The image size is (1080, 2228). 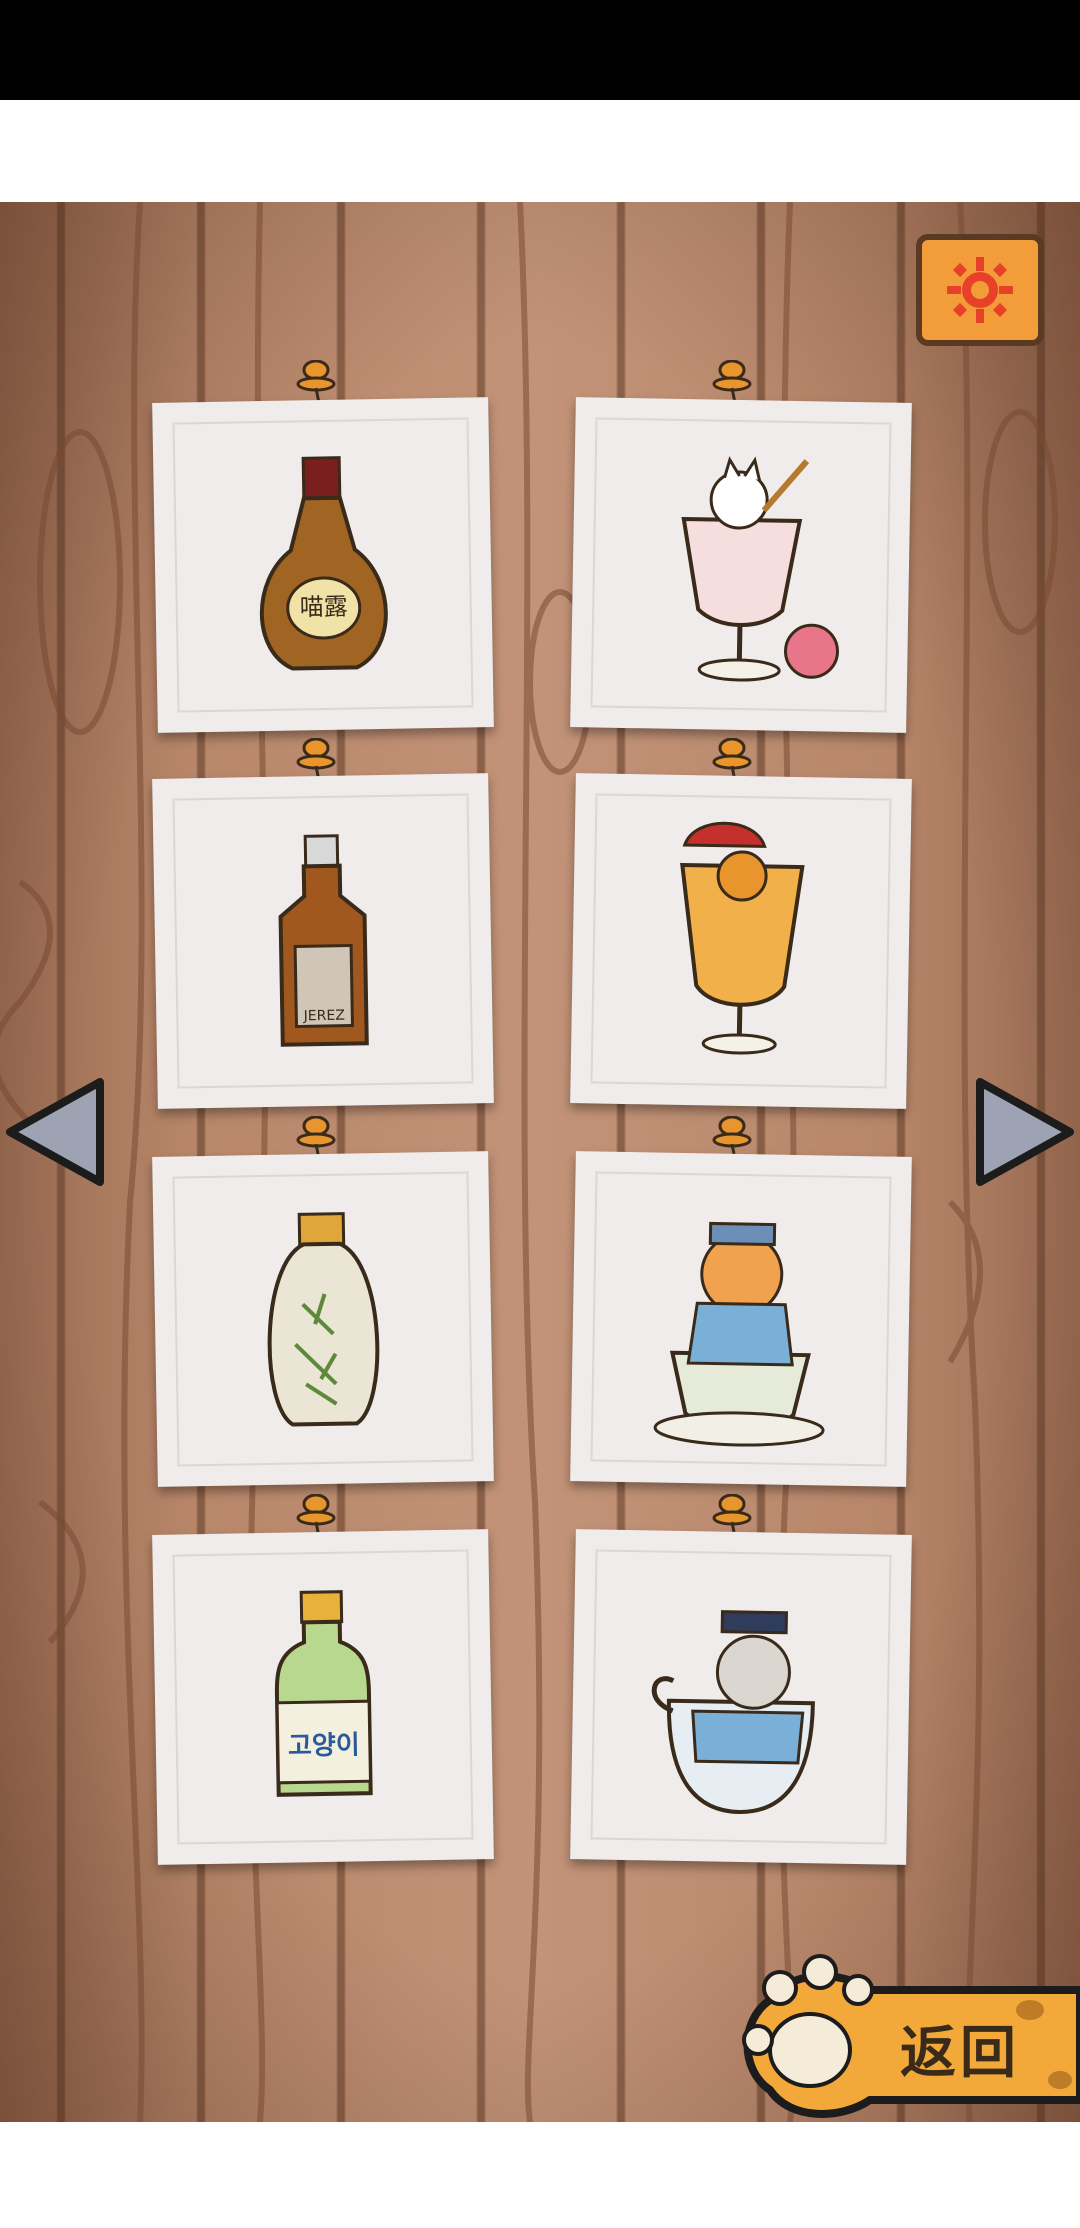 I want to click on settings-button, so click(x=980, y=290).